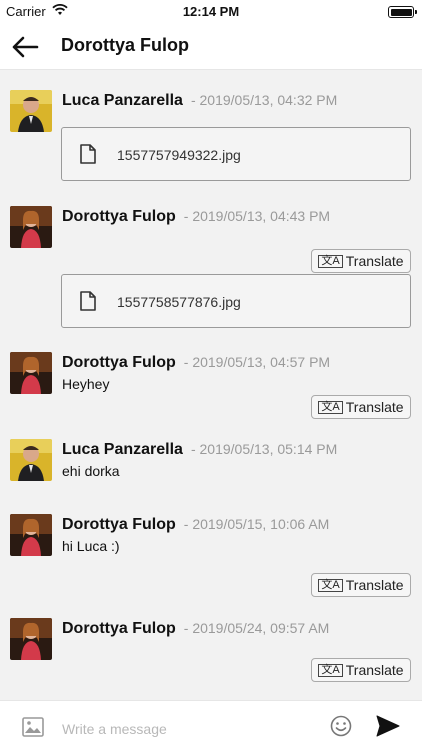 This screenshot has width=422, height=750. What do you see at coordinates (187, 729) in the screenshot?
I see `message-input` at bounding box center [187, 729].